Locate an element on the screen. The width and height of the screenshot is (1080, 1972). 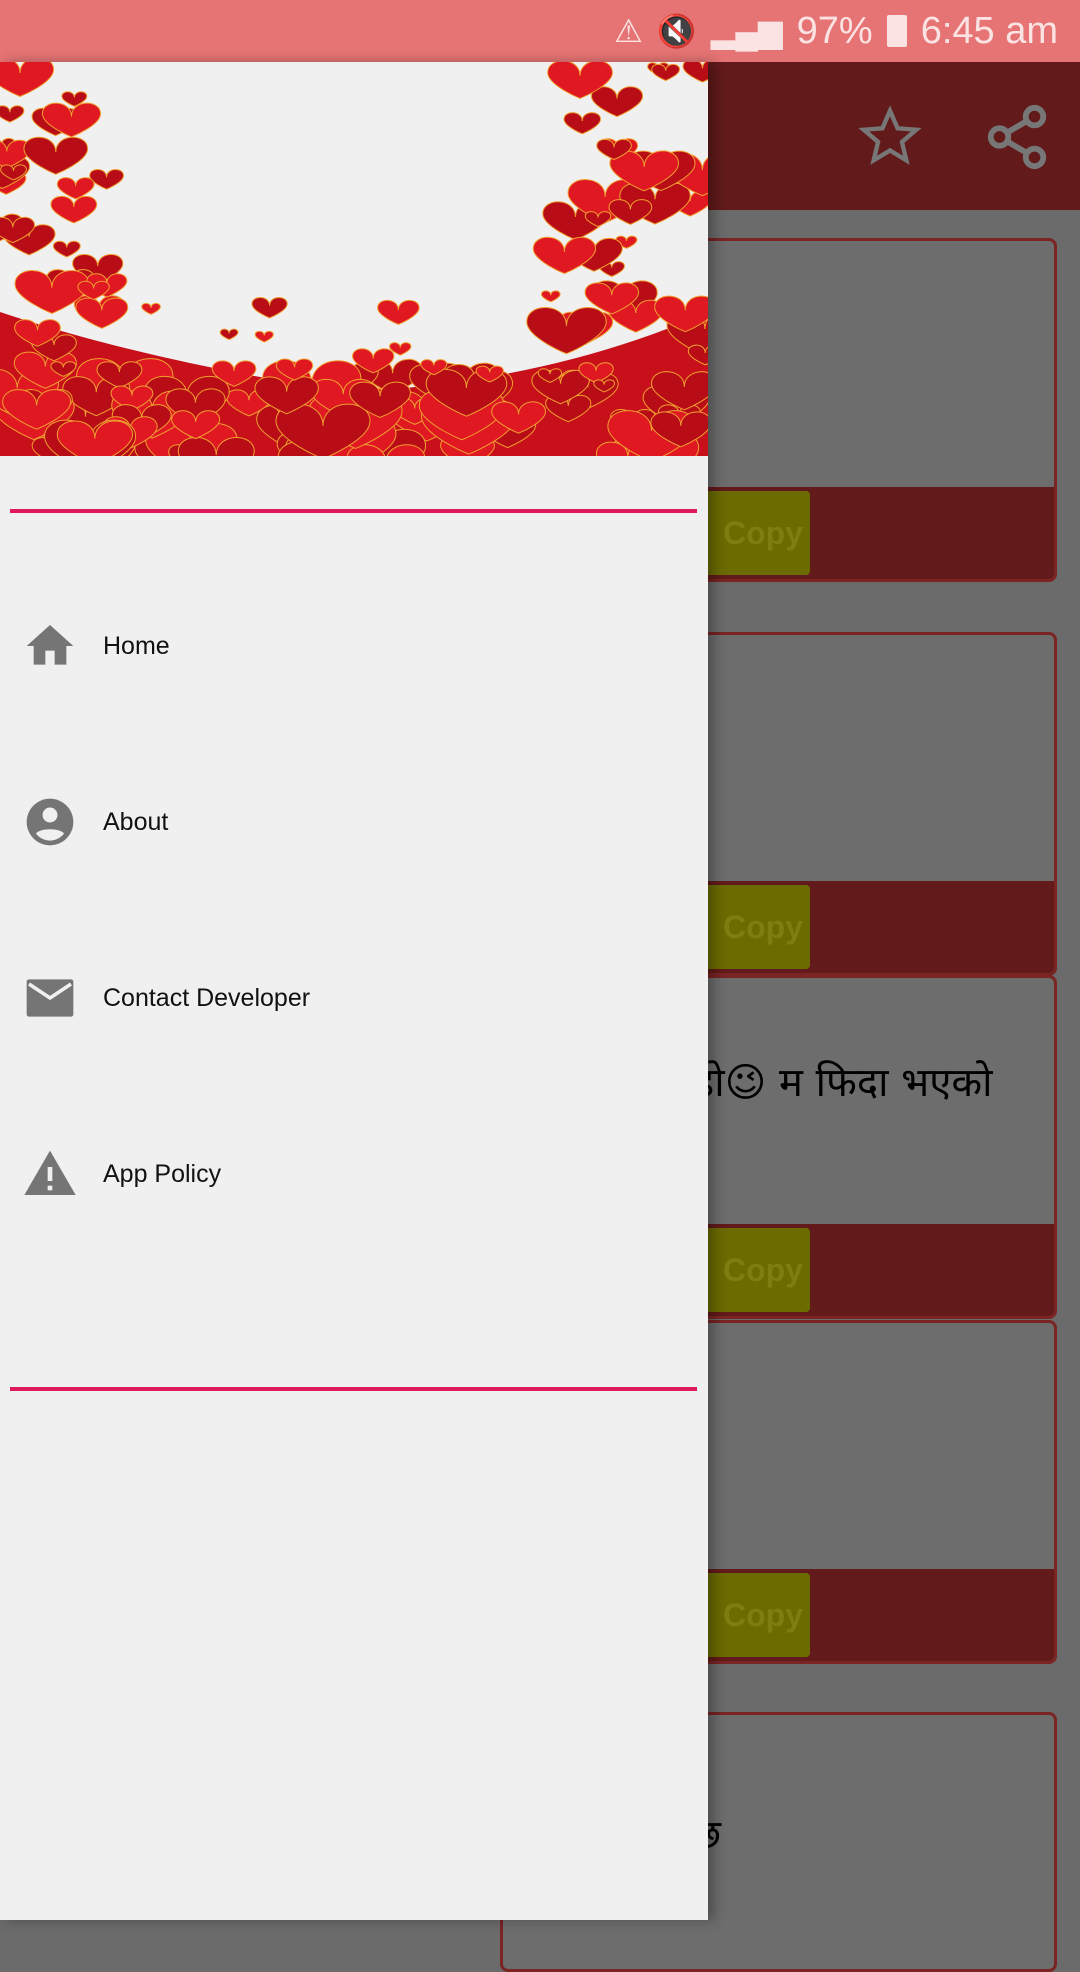
hearts-image is located at coordinates (354, 259).